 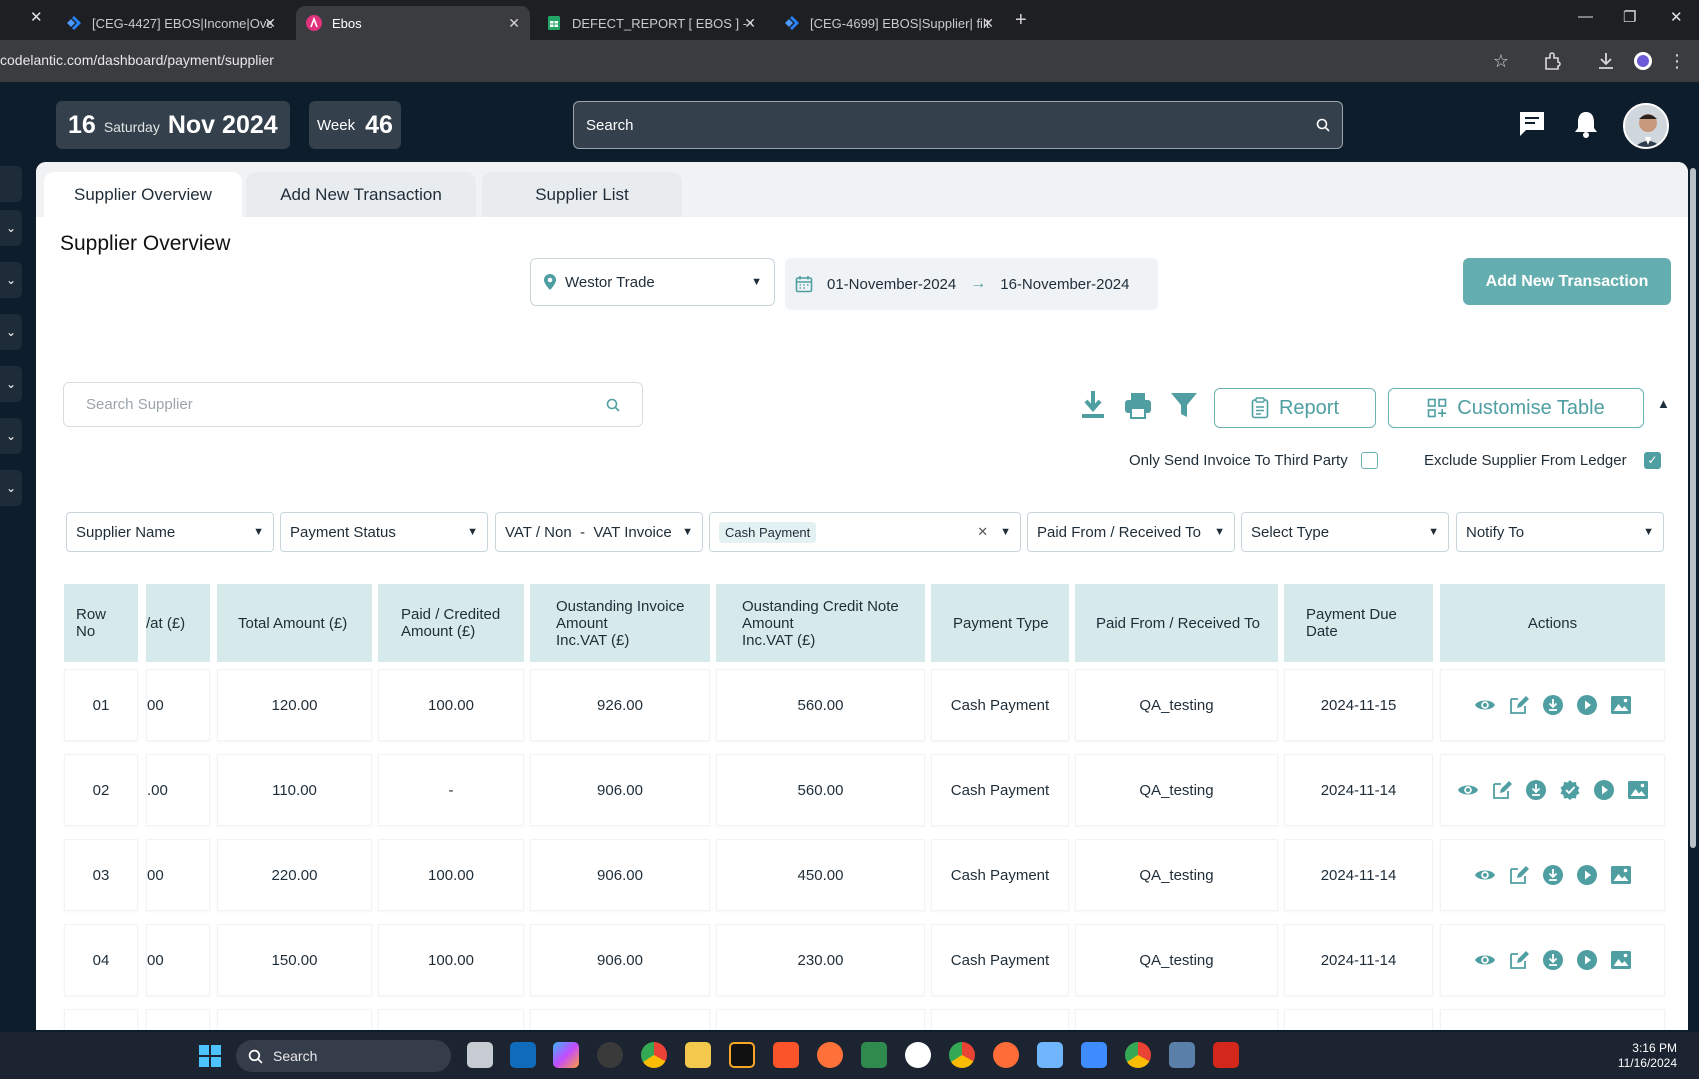 I want to click on caret-up-icon: ▲, so click(x=1663, y=403).